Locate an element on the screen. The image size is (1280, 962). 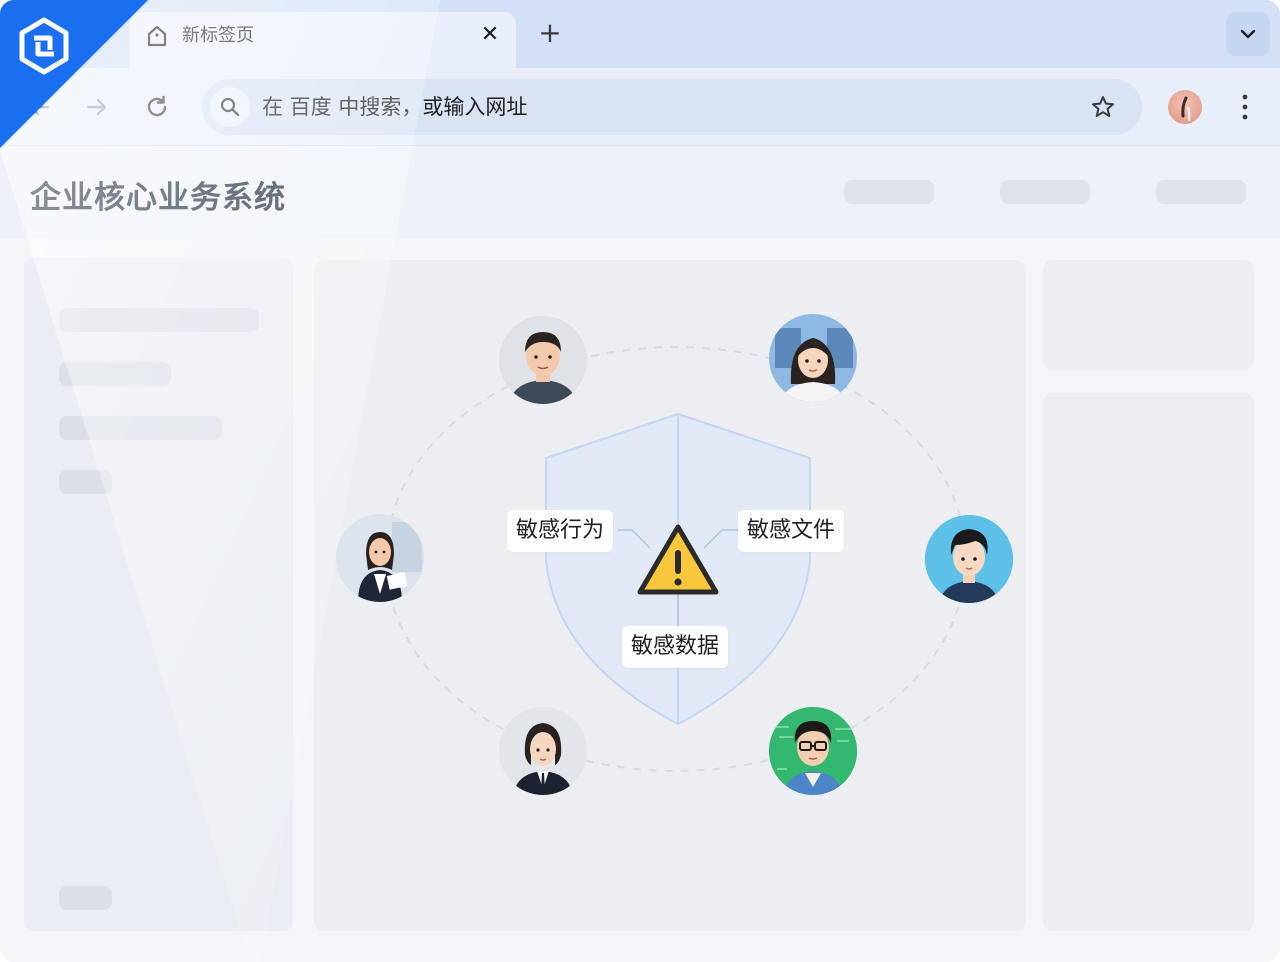
label-sensitive-data: 敏感数据 is located at coordinates (675, 647).